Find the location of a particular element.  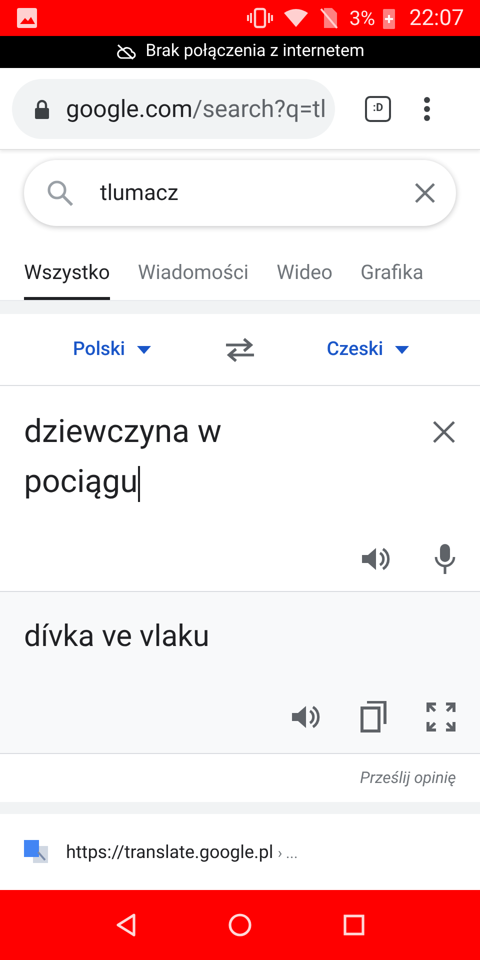

translate-logo-icon is located at coordinates (36, 852).